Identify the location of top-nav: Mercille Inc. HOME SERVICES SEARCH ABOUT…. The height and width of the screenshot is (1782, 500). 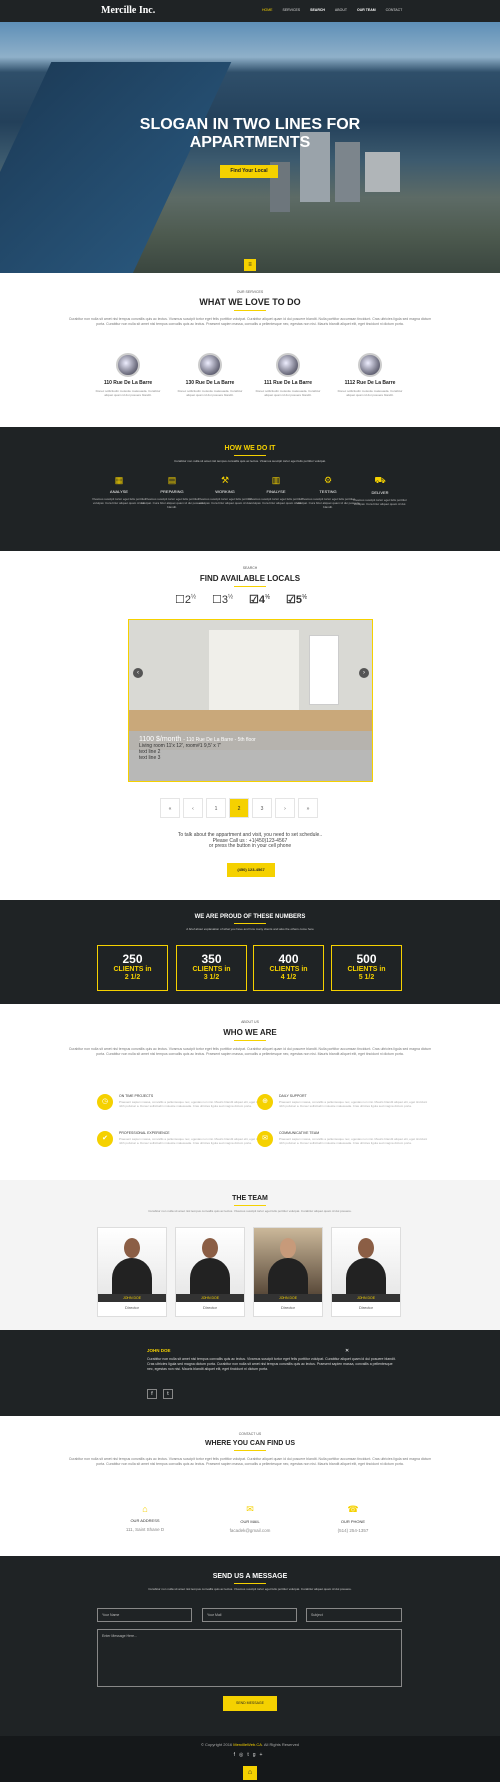
(250, 11).